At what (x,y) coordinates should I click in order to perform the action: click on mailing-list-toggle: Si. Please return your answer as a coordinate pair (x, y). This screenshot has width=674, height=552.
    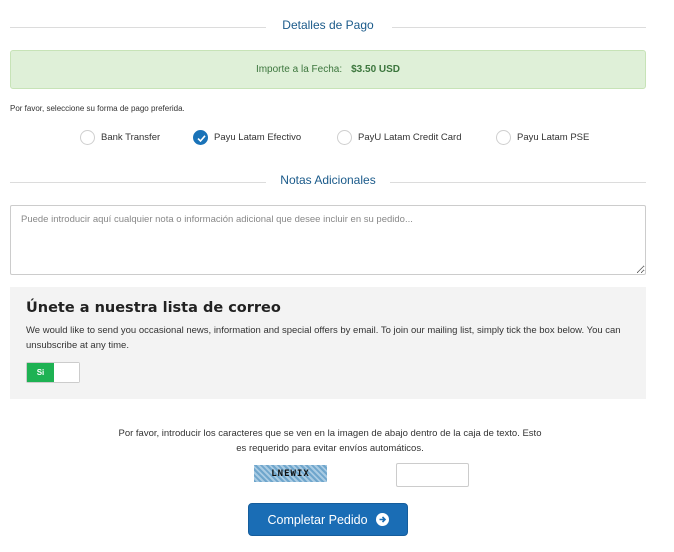
    Looking at the image, I should click on (53, 372).